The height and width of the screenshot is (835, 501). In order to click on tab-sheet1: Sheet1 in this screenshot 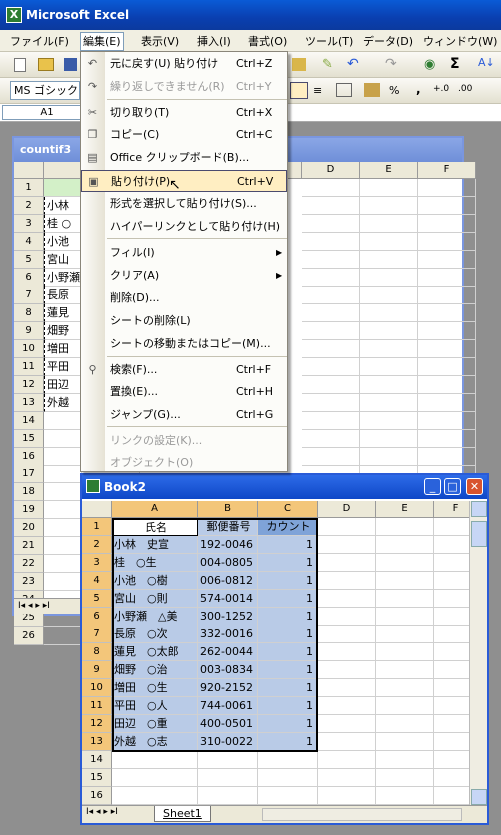, I will do `click(182, 814)`.